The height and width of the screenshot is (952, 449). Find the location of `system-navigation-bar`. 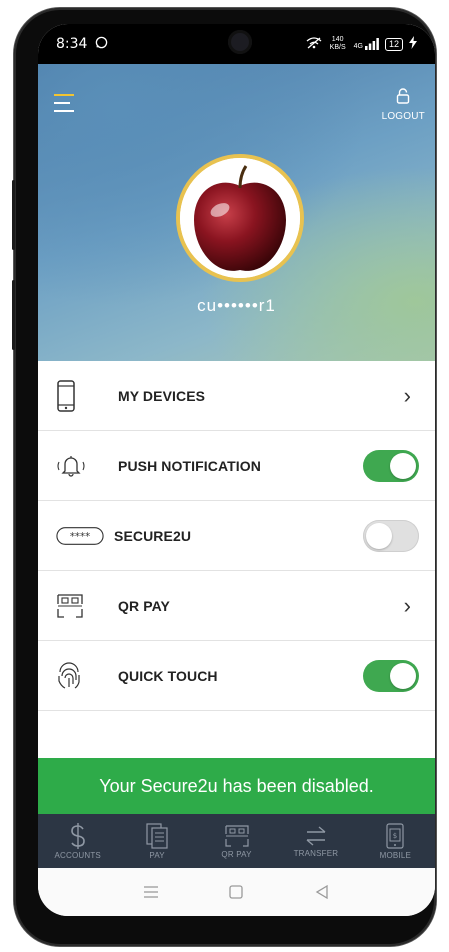

system-navigation-bar is located at coordinates (236, 892).